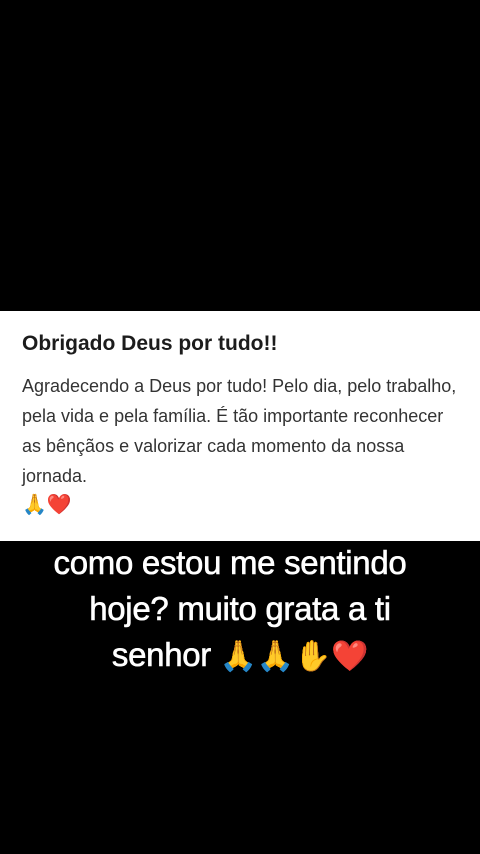 The image size is (480, 854). What do you see at coordinates (294, 657) in the screenshot?
I see `prayer-hand-heart-emoji-icon: 🙏🙏✋❤️` at bounding box center [294, 657].